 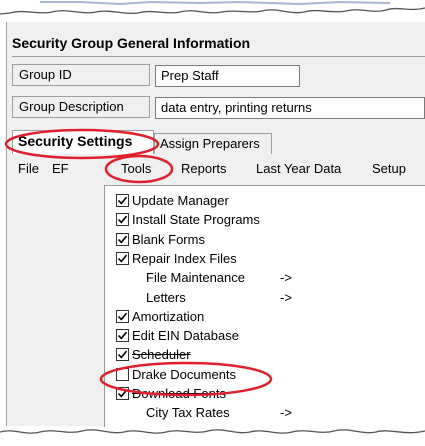 I want to click on menu-item-edit-ein-database: Edit EIN Database, so click(x=177, y=335).